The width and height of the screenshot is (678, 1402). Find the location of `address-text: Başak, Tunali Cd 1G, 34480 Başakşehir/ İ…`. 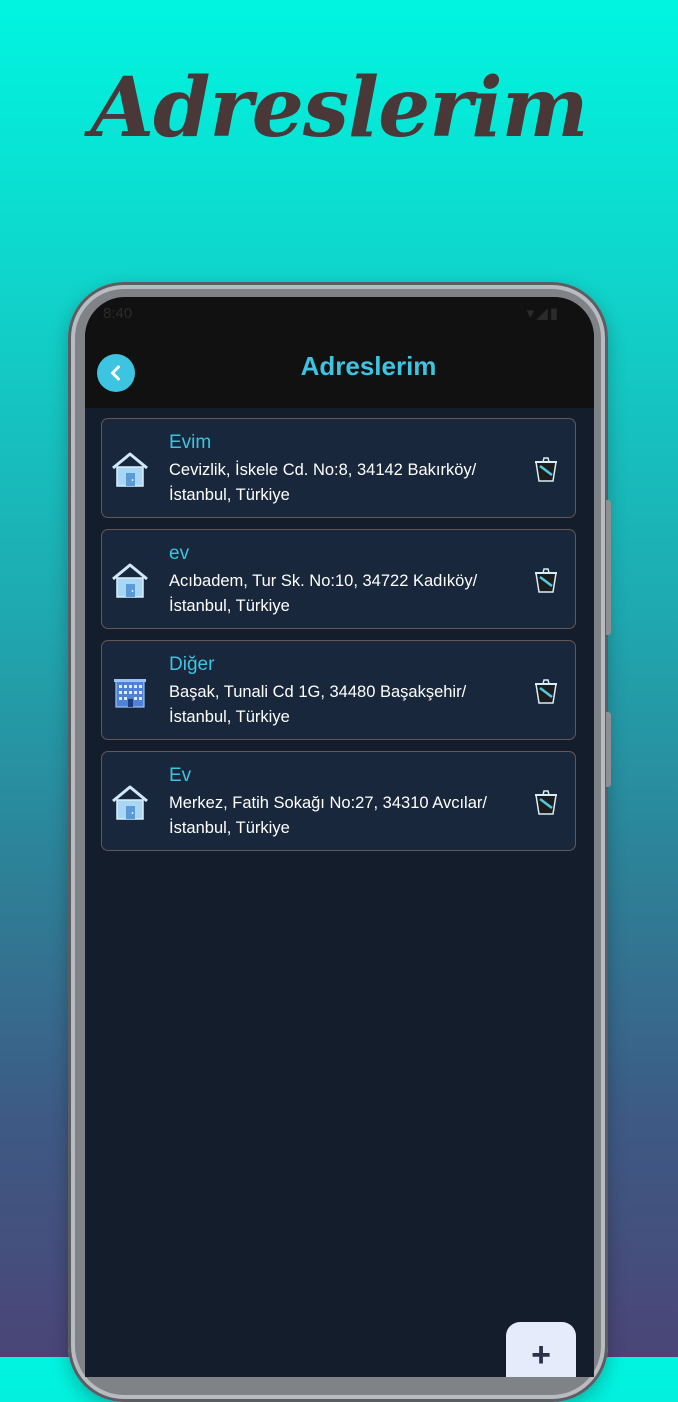

address-text: Başak, Tunali Cd 1G, 34480 Başakşehir/ İ… is located at coordinates (318, 704).